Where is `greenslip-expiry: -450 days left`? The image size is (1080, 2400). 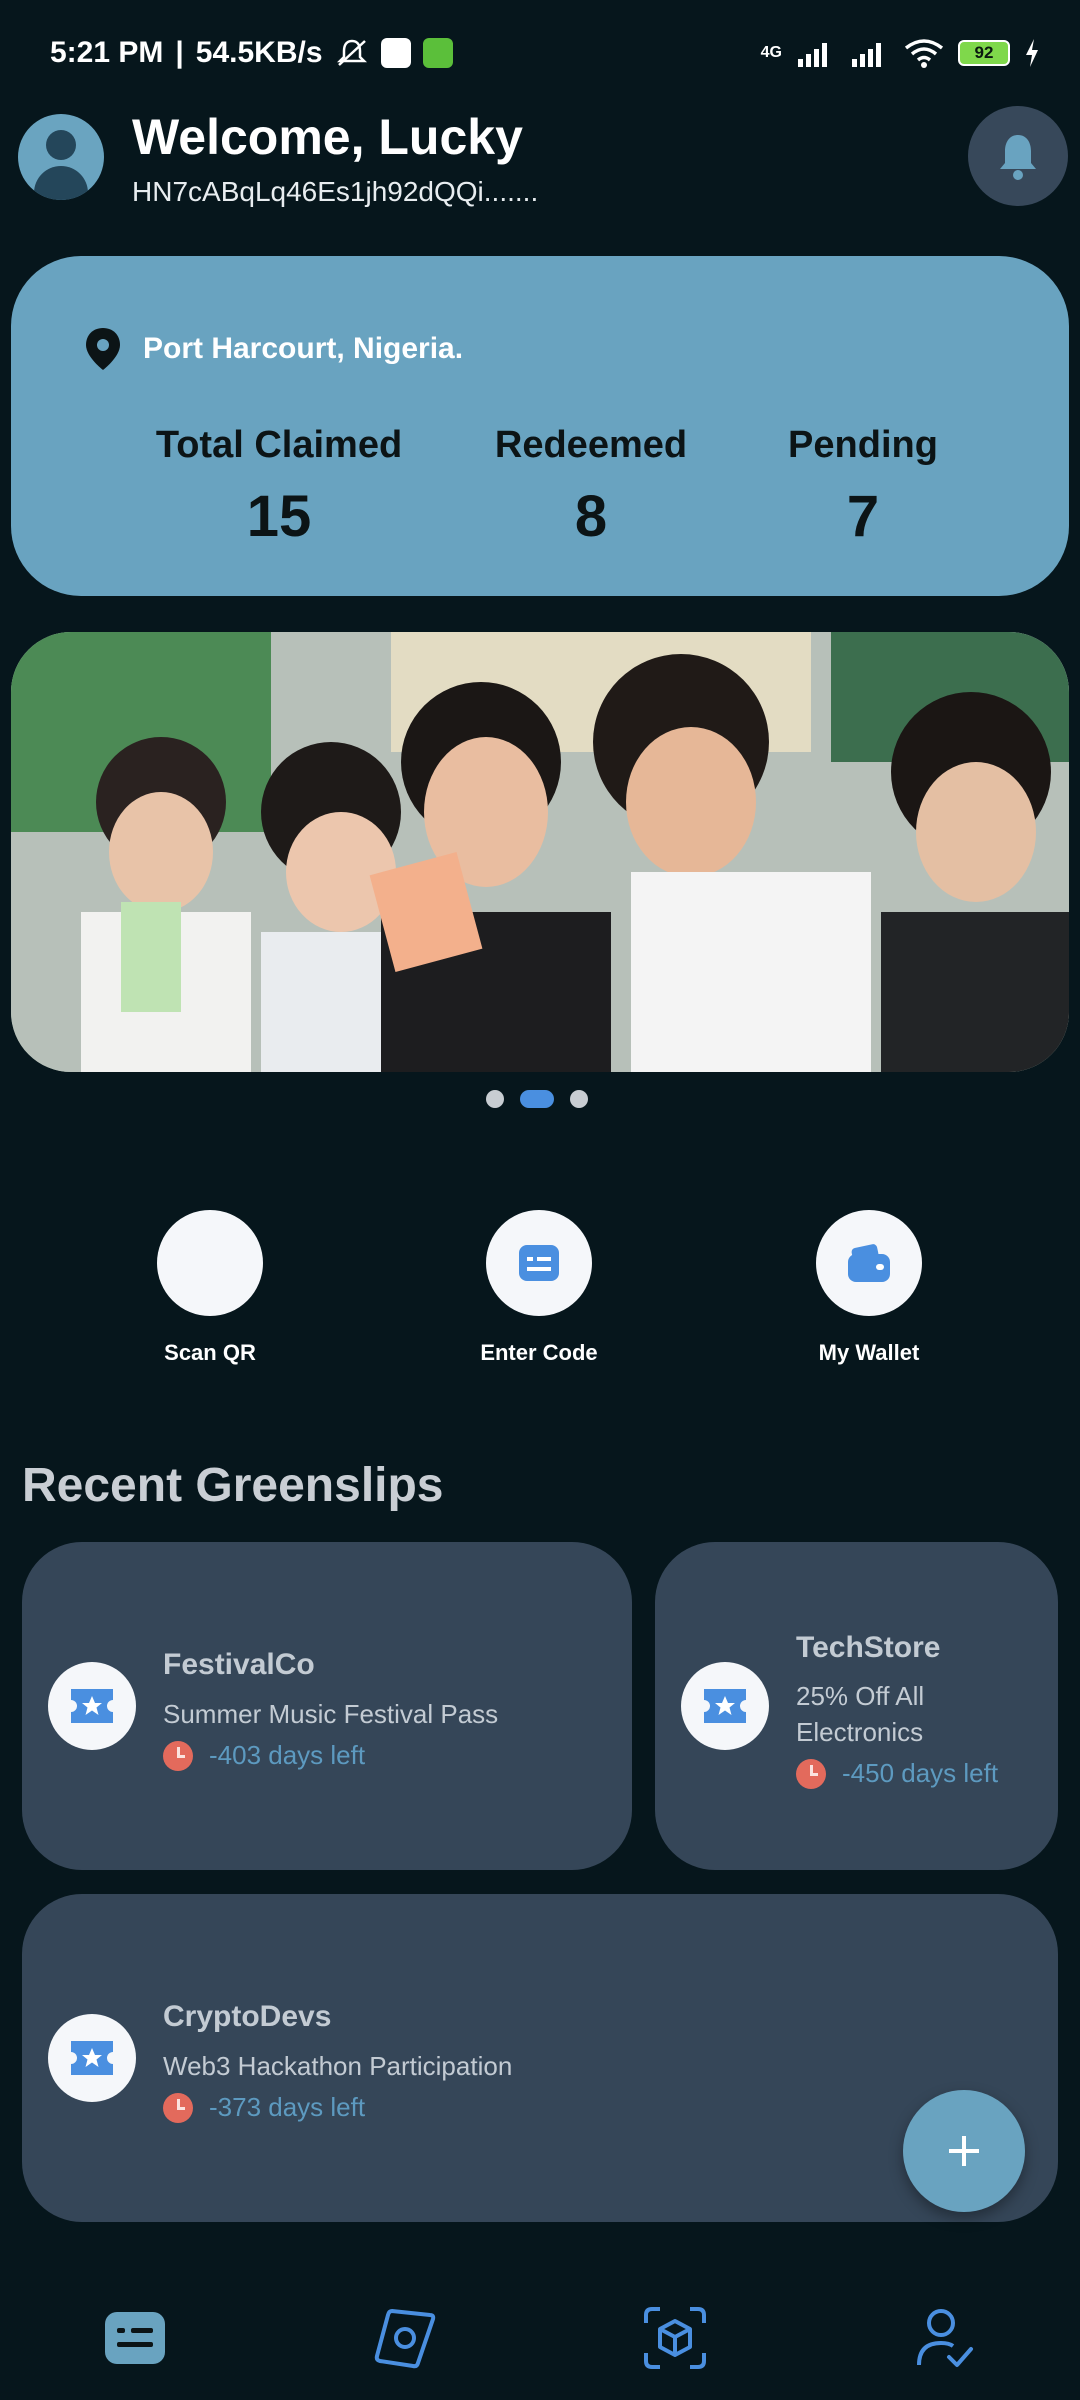 greenslip-expiry: -450 days left is located at coordinates (897, 1773).